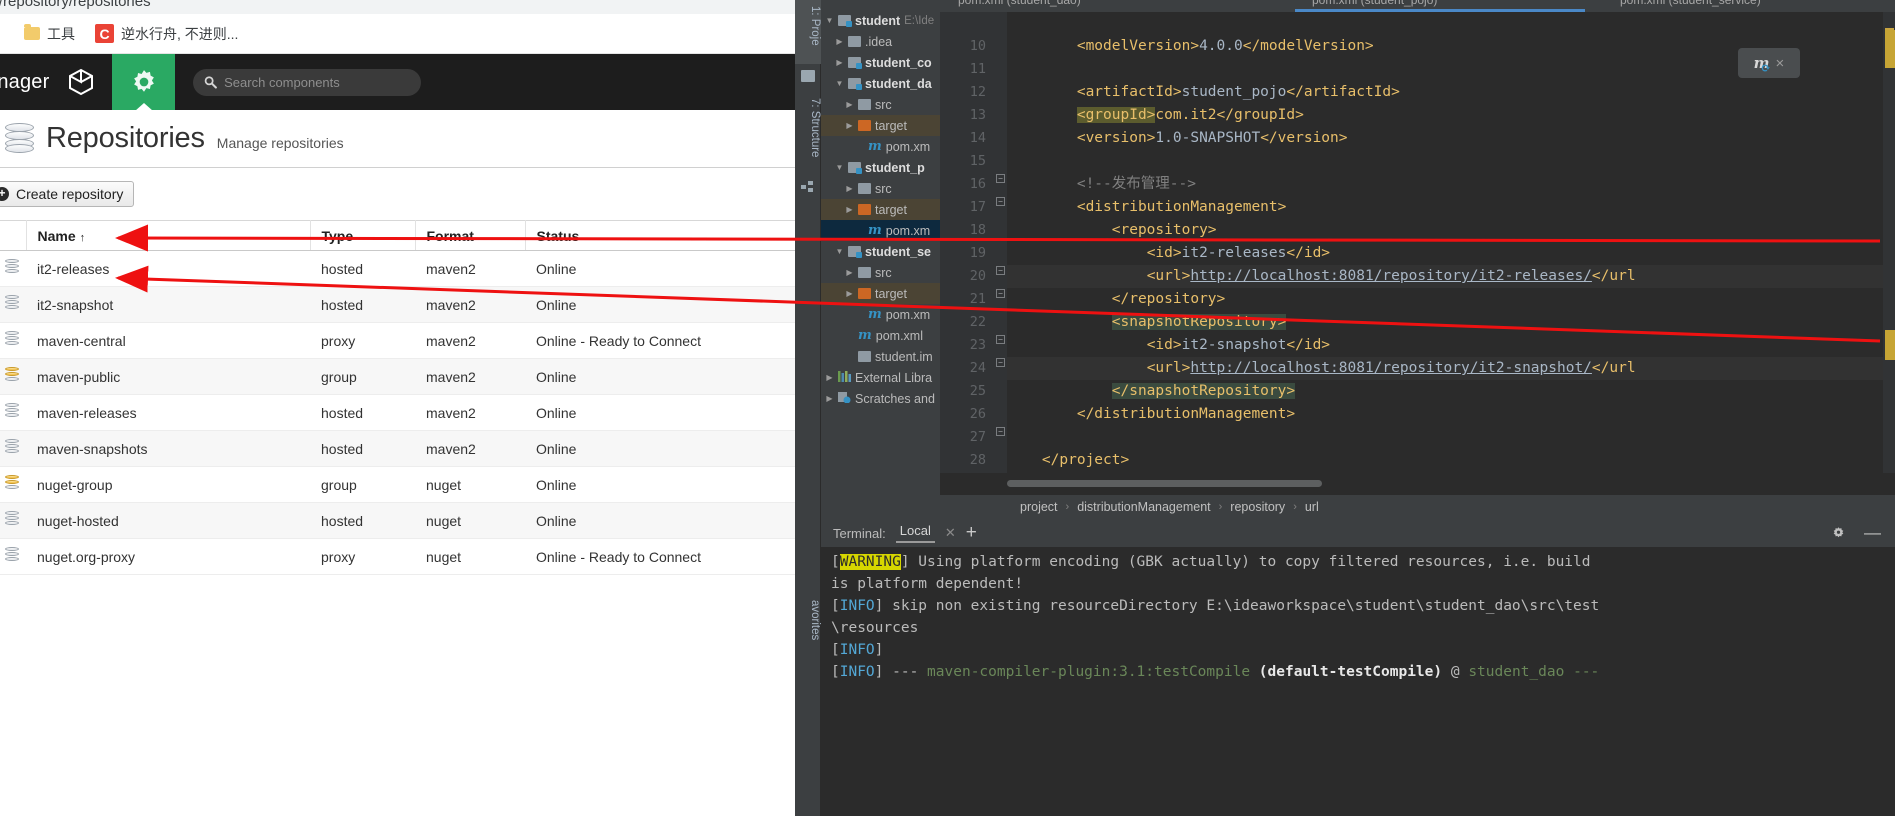 Image resolution: width=1895 pixels, height=816 pixels. What do you see at coordinates (660, 235) in the screenshot?
I see `column-header-status: Status` at bounding box center [660, 235].